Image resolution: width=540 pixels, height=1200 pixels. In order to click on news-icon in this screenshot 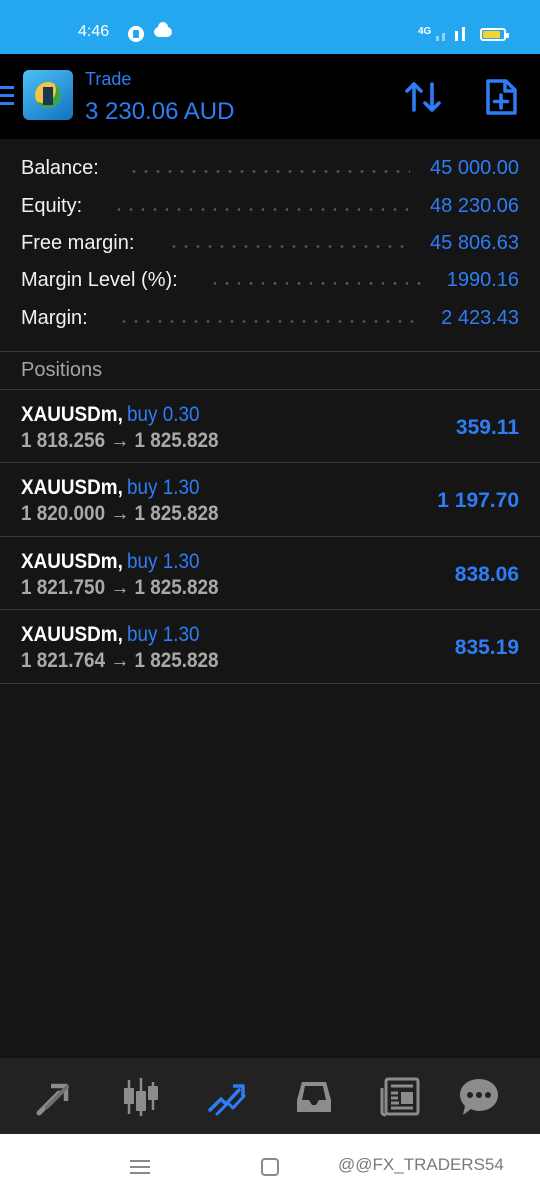, I will do `click(400, 1097)`.